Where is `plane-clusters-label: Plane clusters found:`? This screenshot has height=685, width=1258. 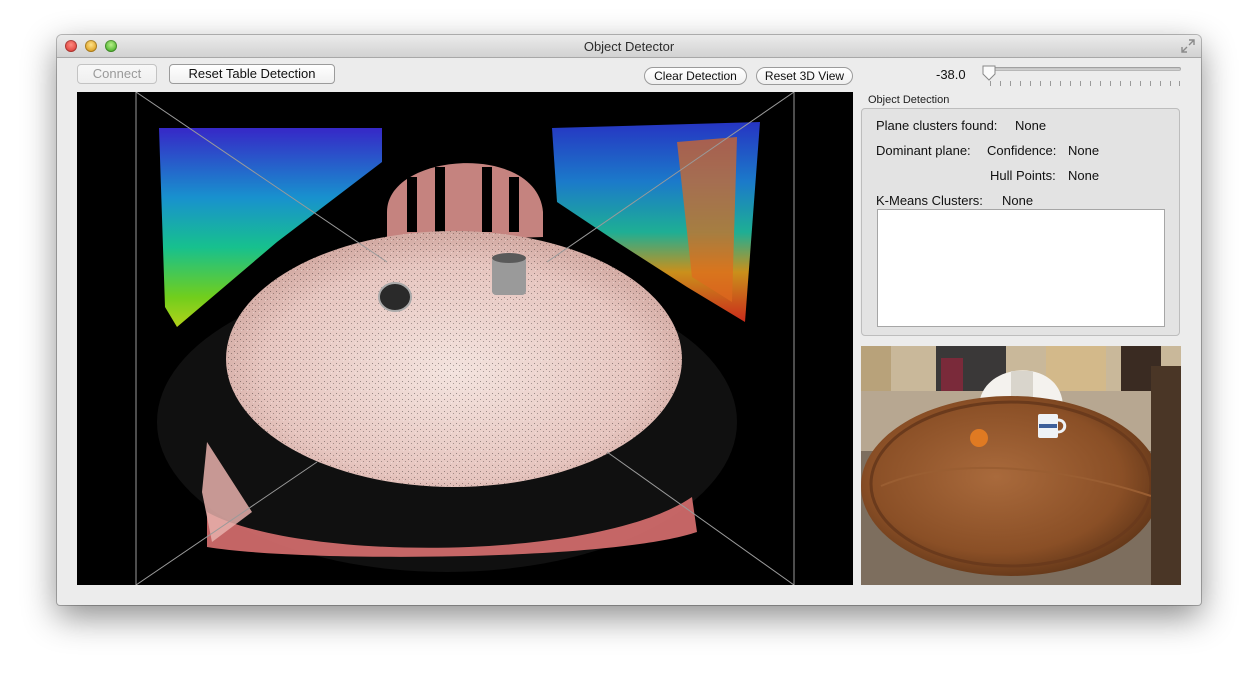
plane-clusters-label: Plane clusters found: is located at coordinates (937, 125).